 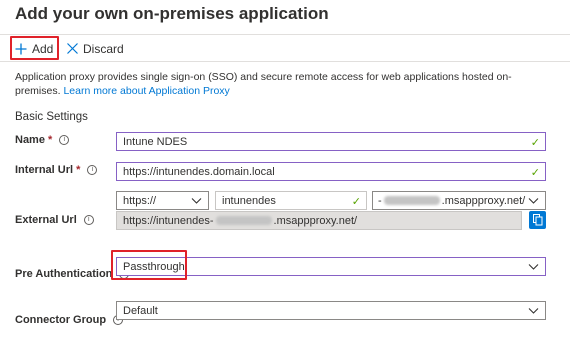 What do you see at coordinates (199, 171) in the screenshot?
I see `internal-url-value: https://intunendes.domain.local` at bounding box center [199, 171].